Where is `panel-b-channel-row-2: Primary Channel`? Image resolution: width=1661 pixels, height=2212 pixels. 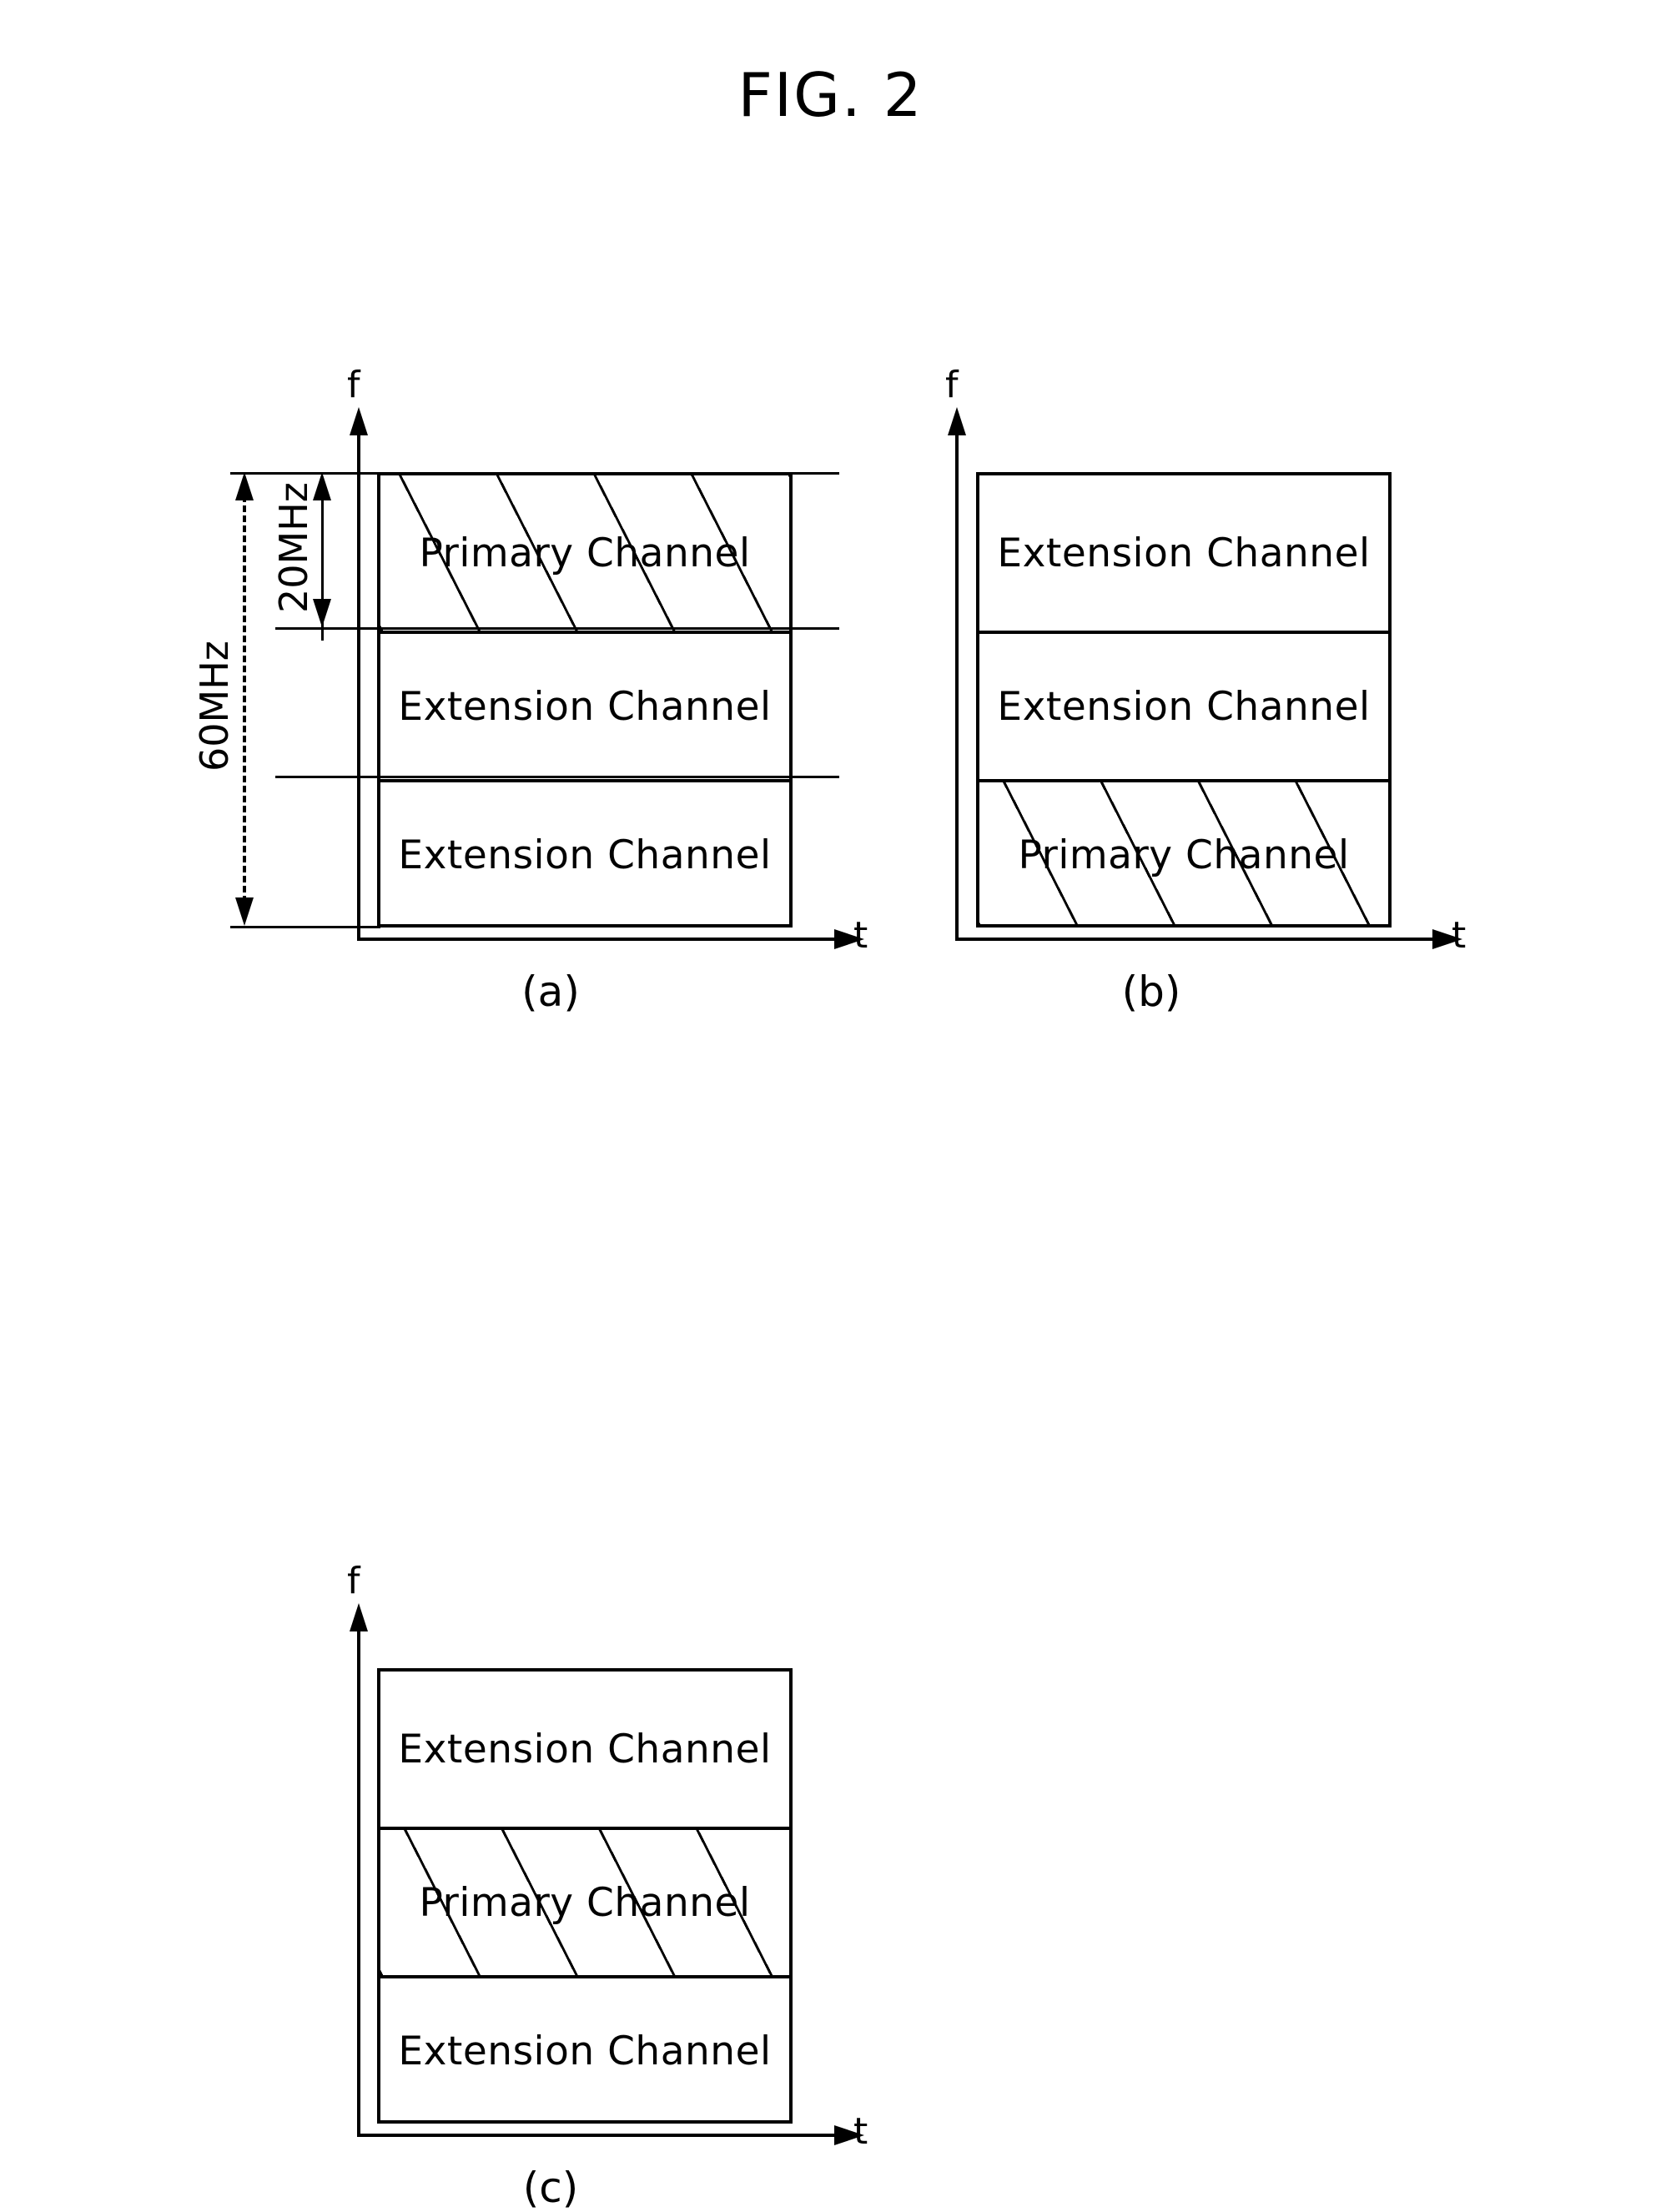
panel-b-channel-row-2: Primary Channel is located at coordinates (1183, 854).